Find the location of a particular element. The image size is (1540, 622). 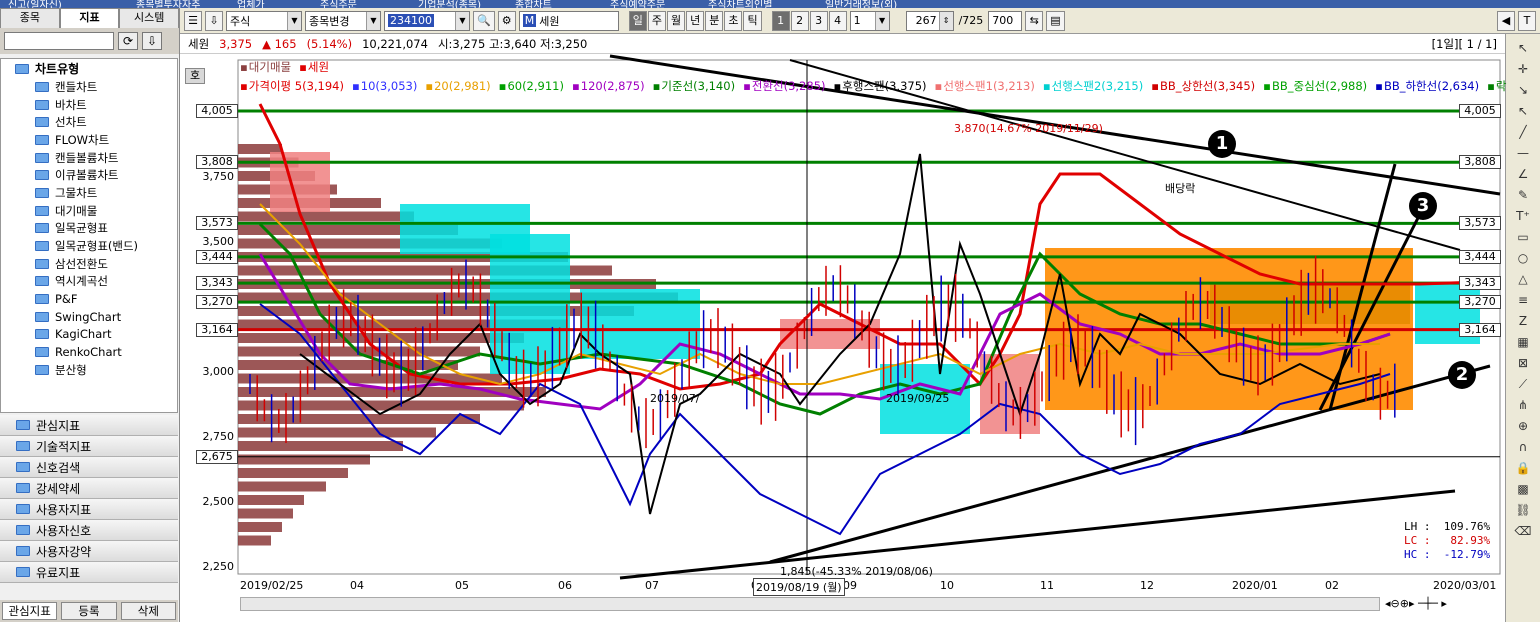

legend-item: ▪후행스팬(3,375) is located at coordinates (882, 86).